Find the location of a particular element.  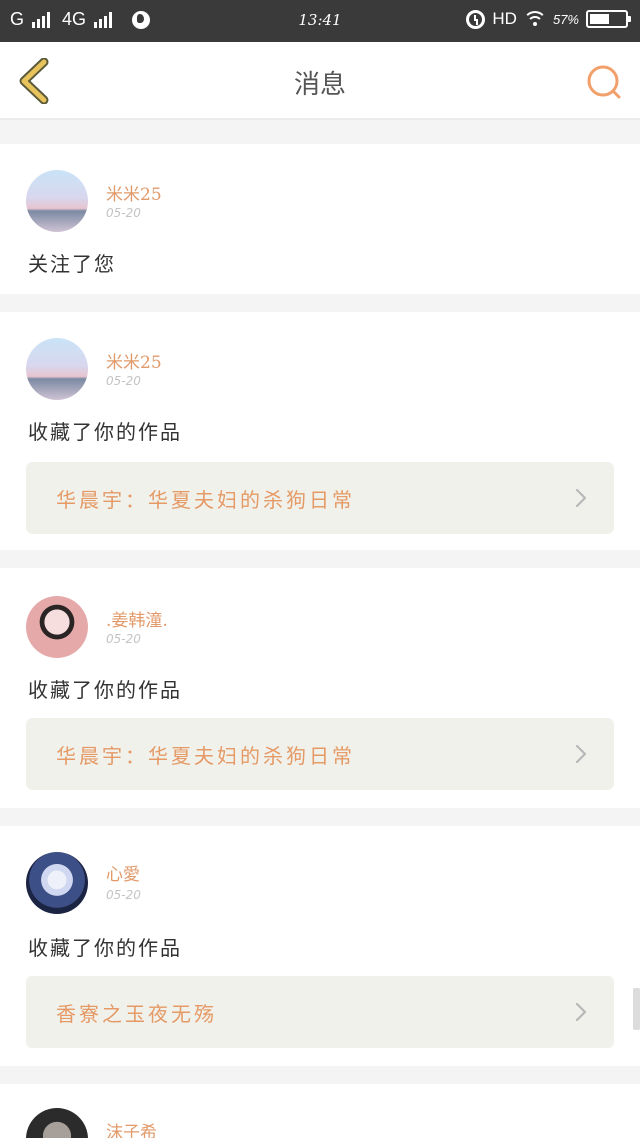

search-icon is located at coordinates (604, 82).